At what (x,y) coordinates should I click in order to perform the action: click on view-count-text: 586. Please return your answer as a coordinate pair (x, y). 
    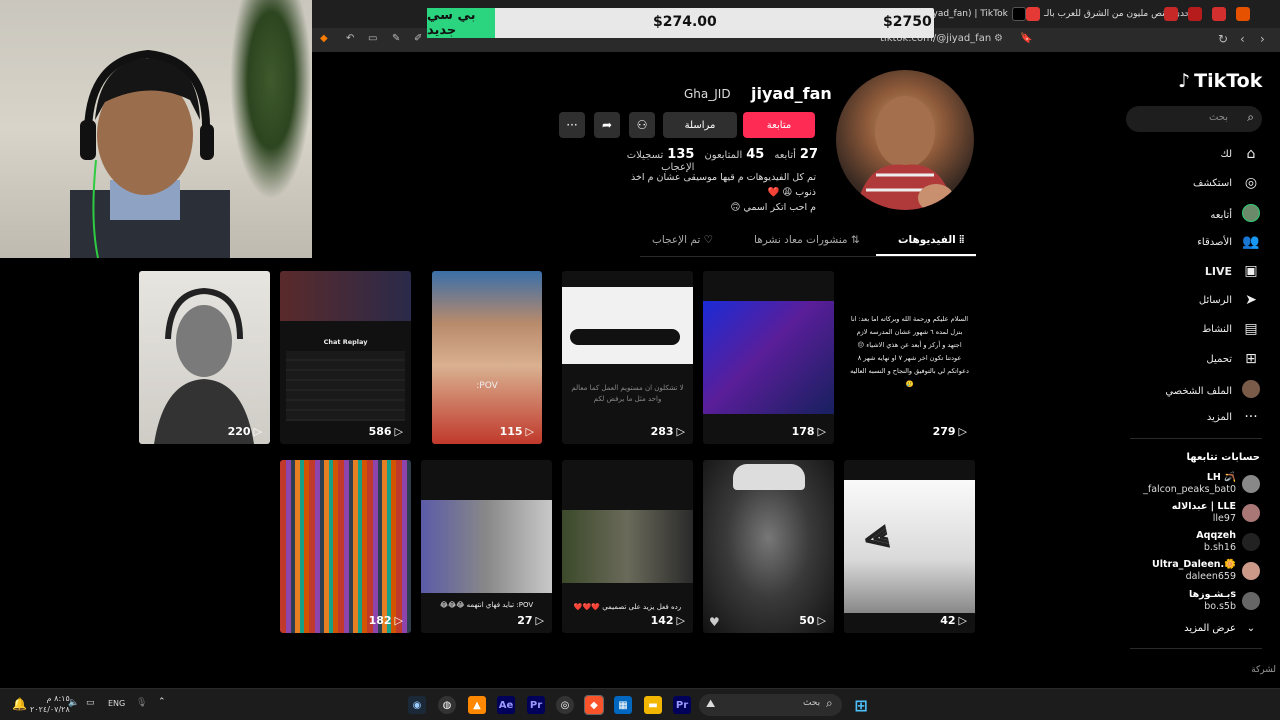
    Looking at the image, I should click on (380, 431).